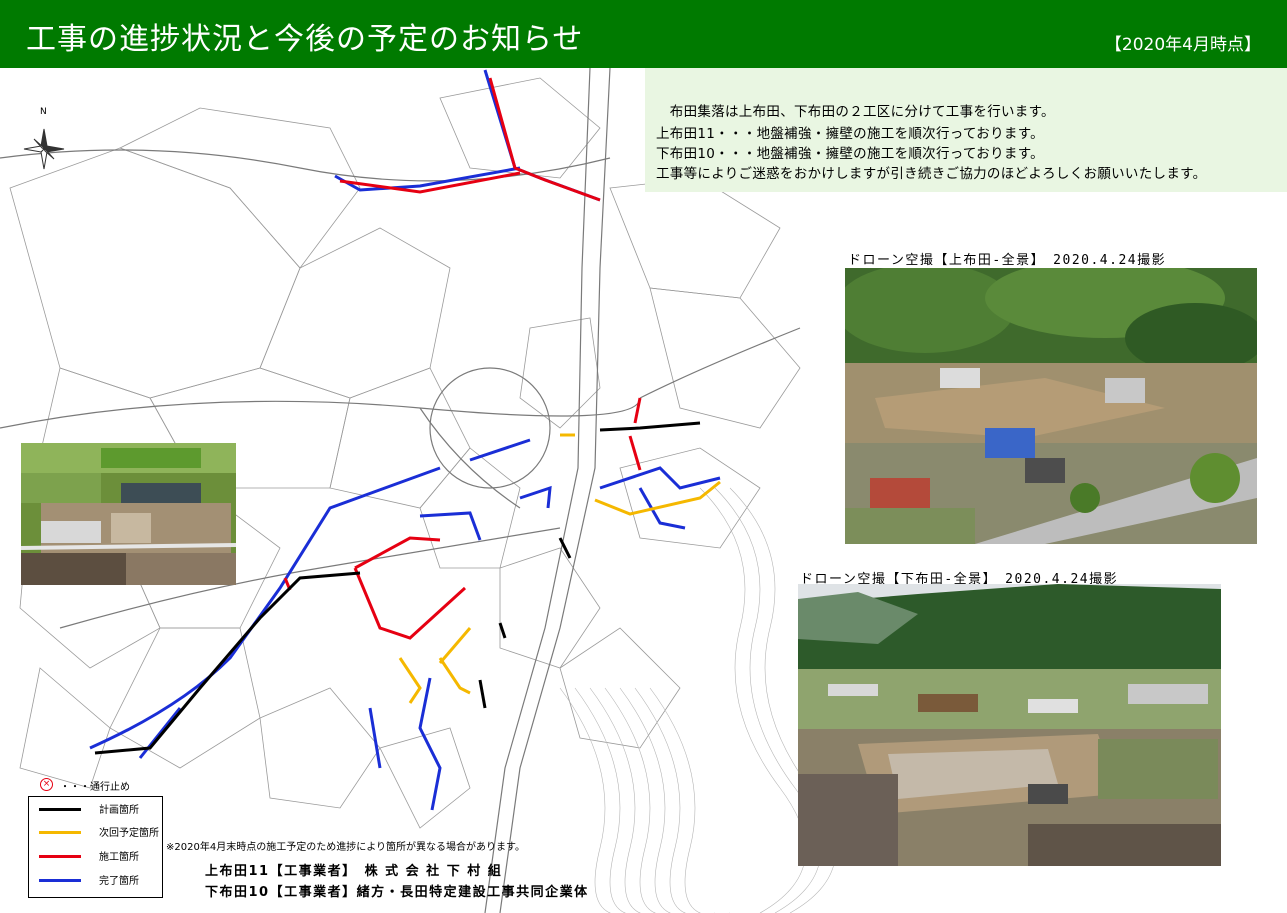 This screenshot has width=1287, height=913. I want to click on legend-label: 施工箇所, so click(119, 857).